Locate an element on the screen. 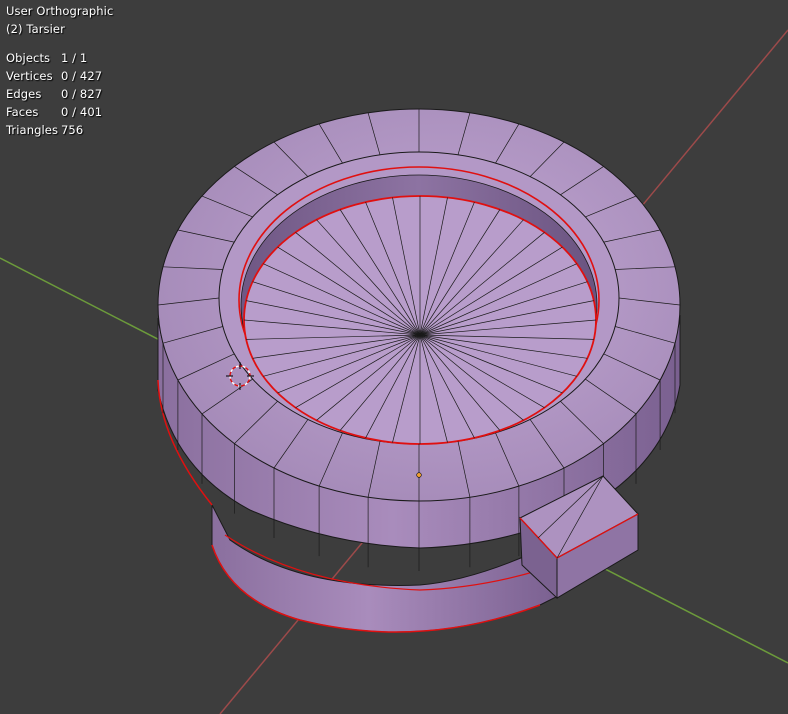 The image size is (788, 714). stat-label: Objects is located at coordinates (28, 58).